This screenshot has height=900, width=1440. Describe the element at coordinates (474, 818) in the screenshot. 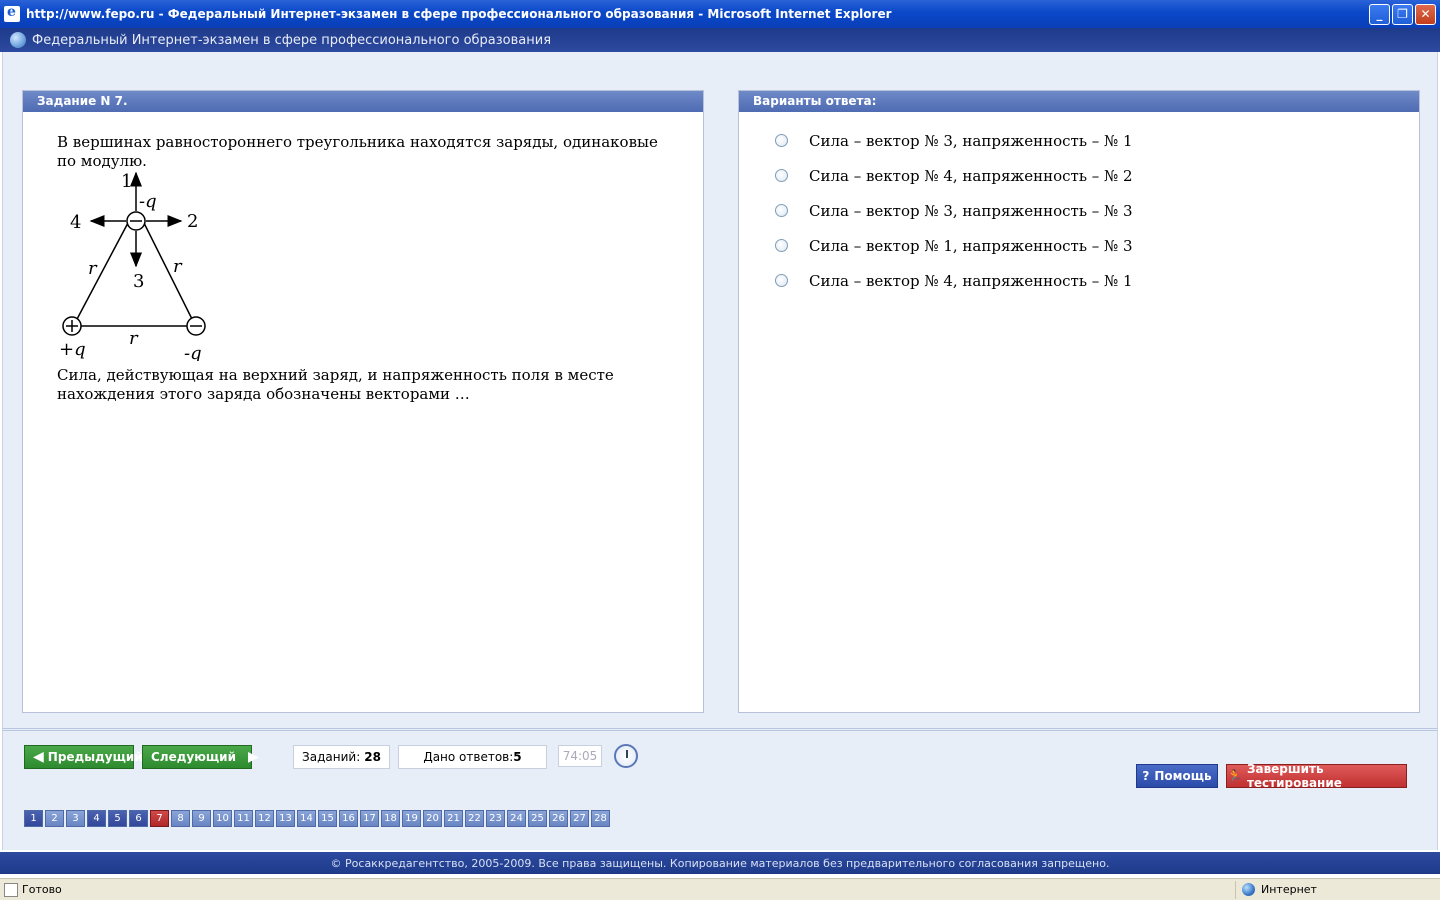

I see `page-22: 22` at that location.